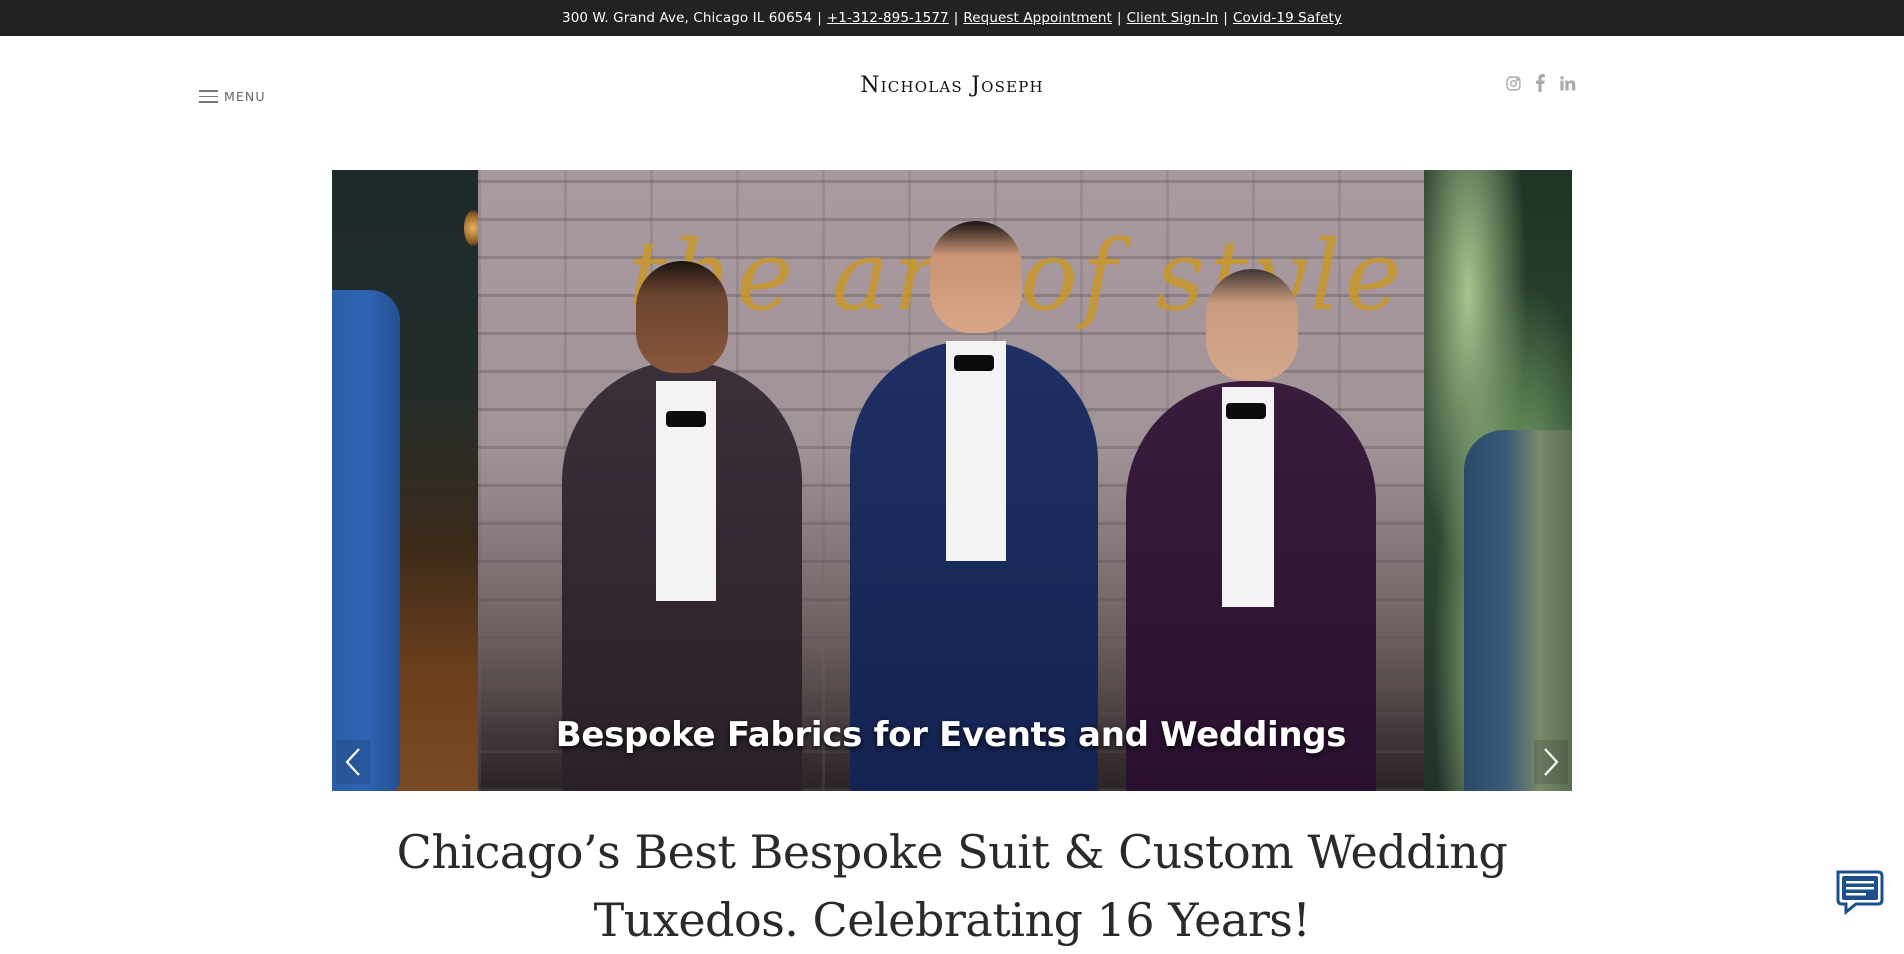 This screenshot has height=954, width=1904. I want to click on client-sign-in-link: Client Sign-In, so click(1173, 18).